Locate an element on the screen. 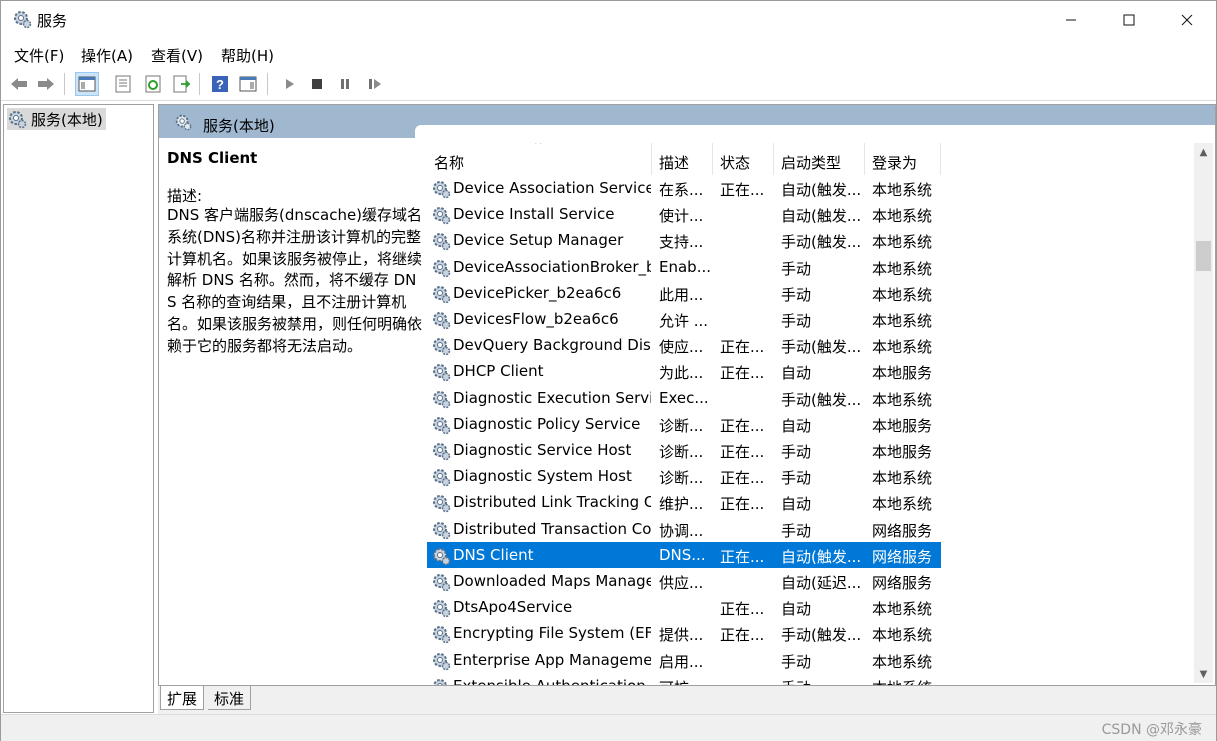  forward-button is located at coordinates (46, 84).